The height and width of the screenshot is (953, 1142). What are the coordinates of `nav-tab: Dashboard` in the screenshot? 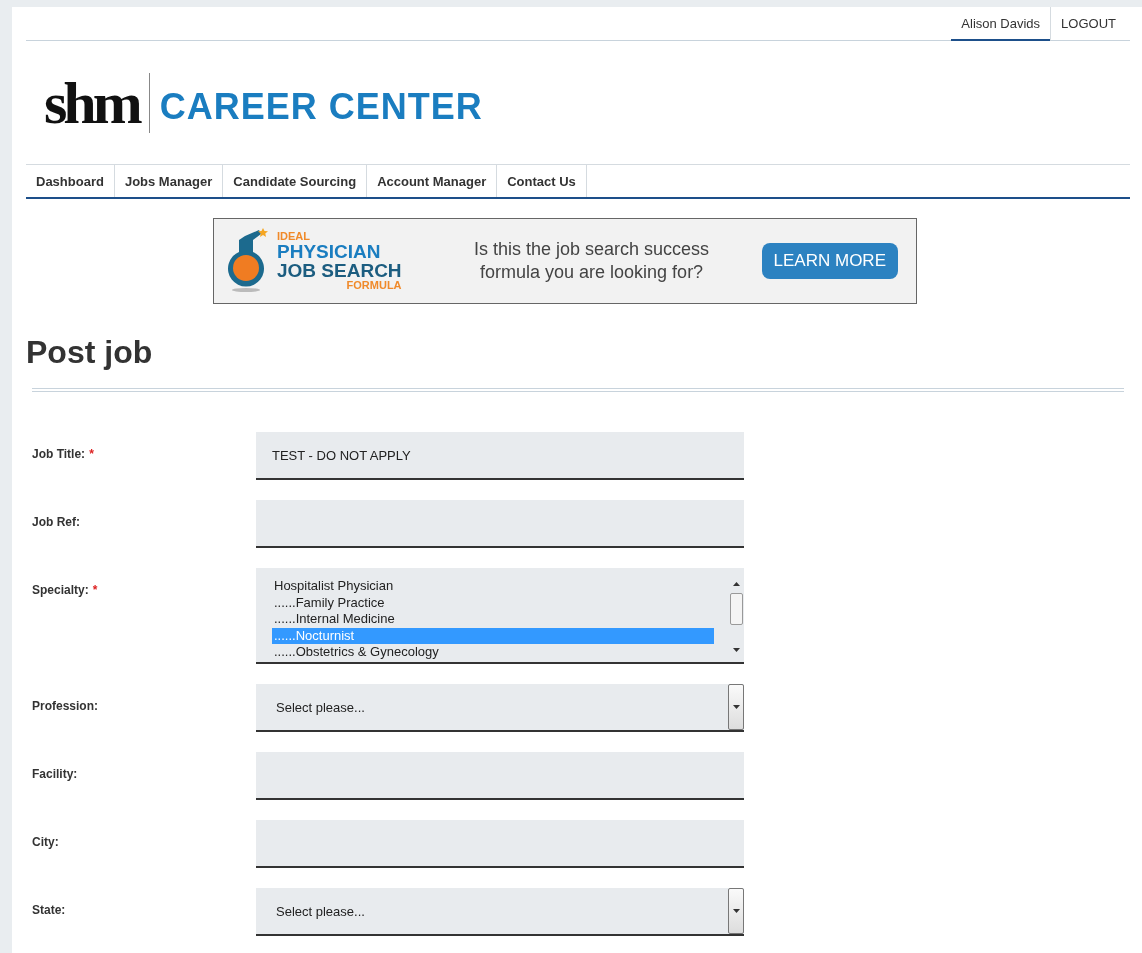 It's located at (70, 181).